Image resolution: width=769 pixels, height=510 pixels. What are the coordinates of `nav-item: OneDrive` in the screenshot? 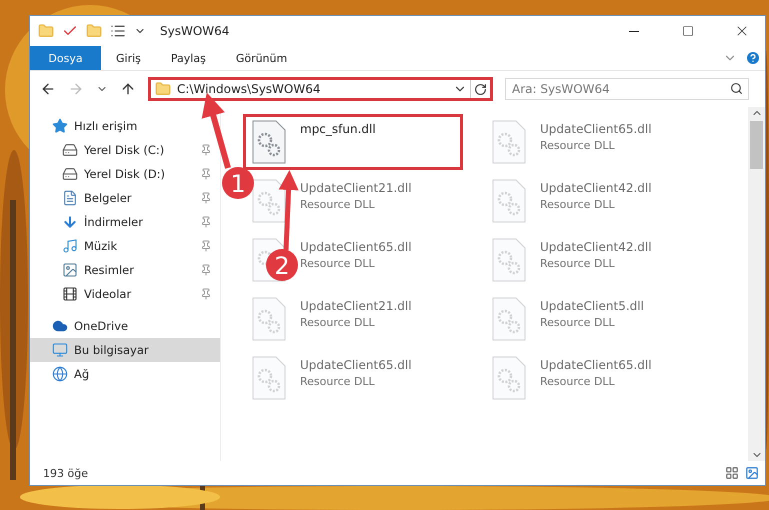 It's located at (125, 326).